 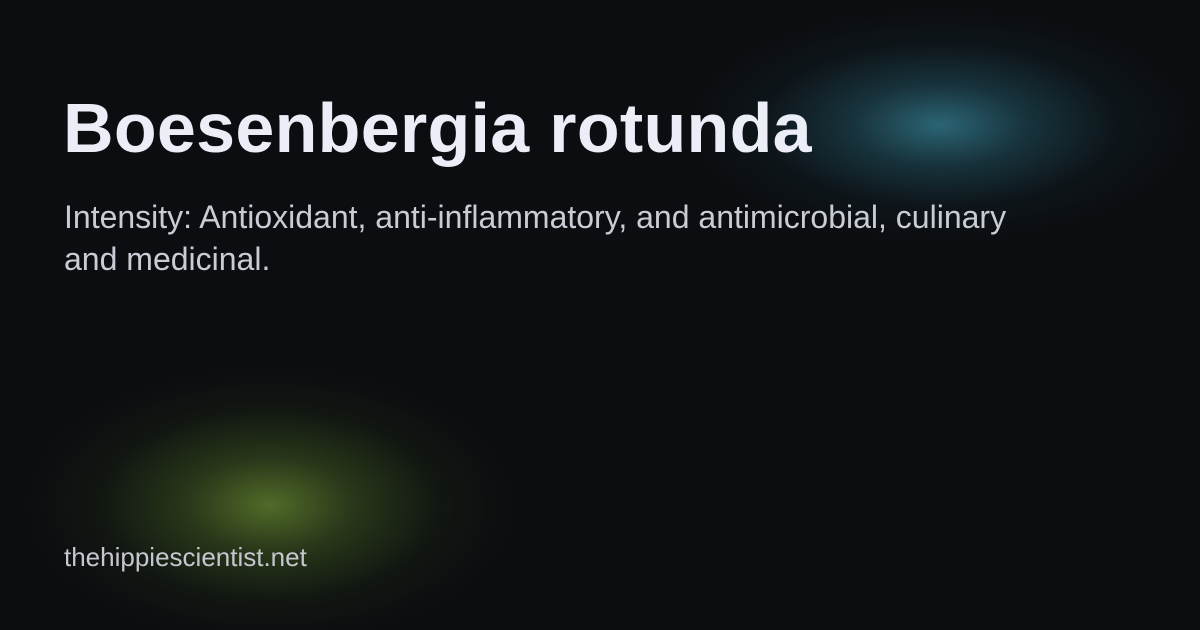 What do you see at coordinates (437, 128) in the screenshot?
I see `page-title: Boesenbergia rotunda` at bounding box center [437, 128].